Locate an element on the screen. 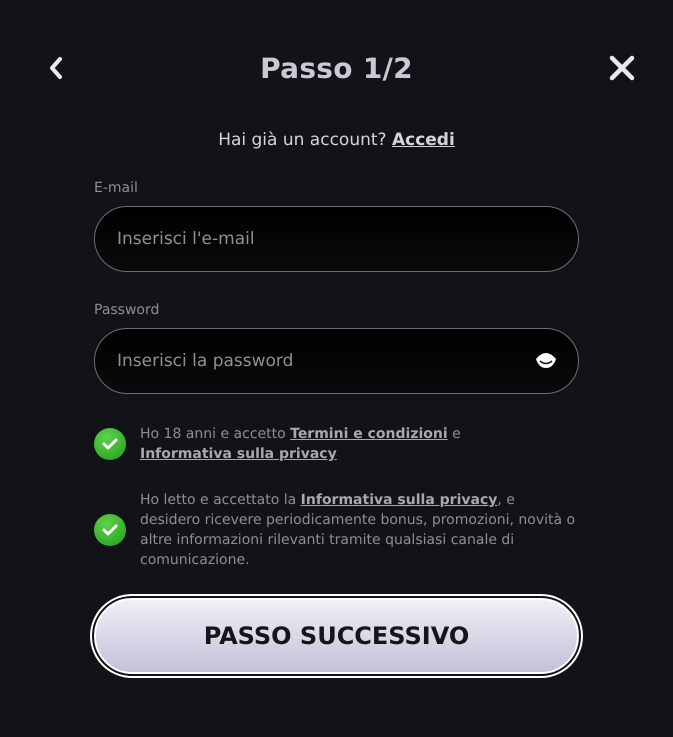 The height and width of the screenshot is (737, 673). terms-link: Termini e condizioni is located at coordinates (369, 434).